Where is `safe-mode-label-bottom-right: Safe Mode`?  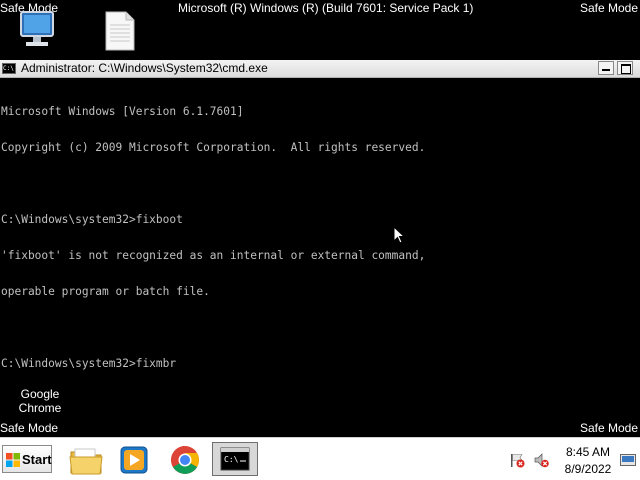 safe-mode-label-bottom-right: Safe Mode is located at coordinates (608, 428).